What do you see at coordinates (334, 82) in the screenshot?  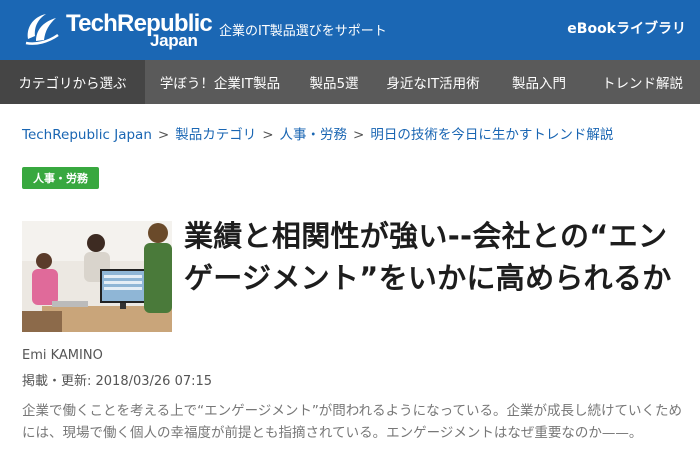 I see `nav-item-top5: 製品5選` at bounding box center [334, 82].